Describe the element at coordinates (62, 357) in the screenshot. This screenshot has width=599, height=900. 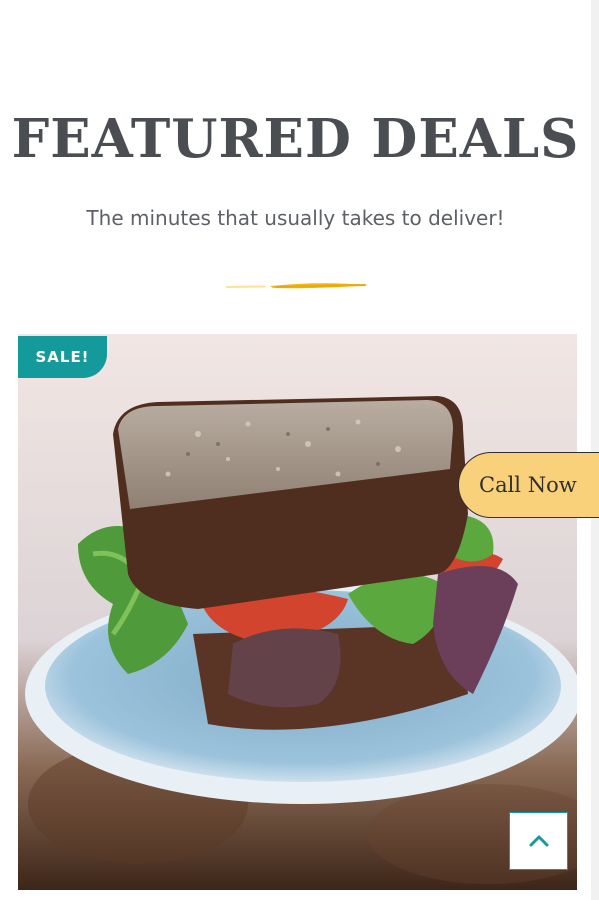
I see `sale-badge: SALE!` at that location.